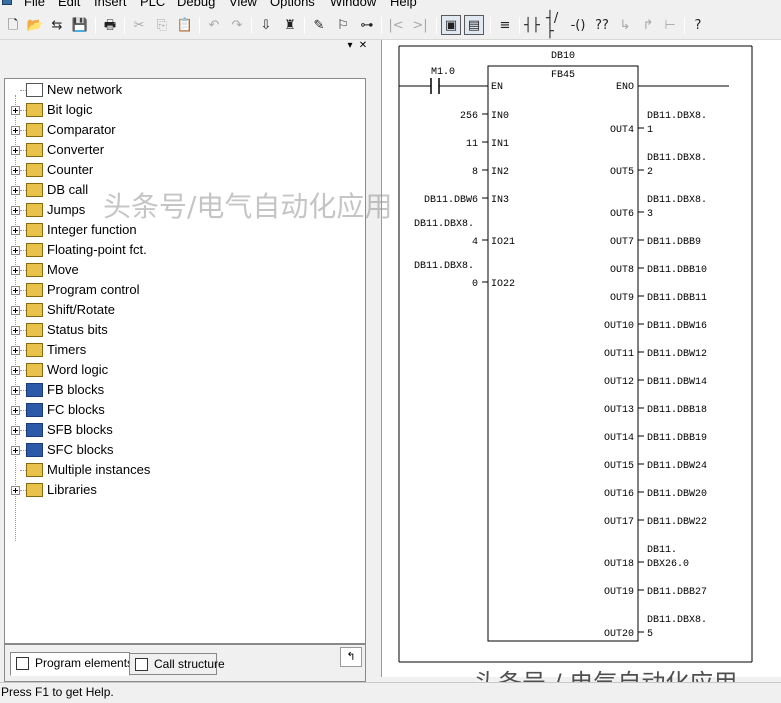  I want to click on tree-item-bit-logic: Bit logic, so click(182, 110).